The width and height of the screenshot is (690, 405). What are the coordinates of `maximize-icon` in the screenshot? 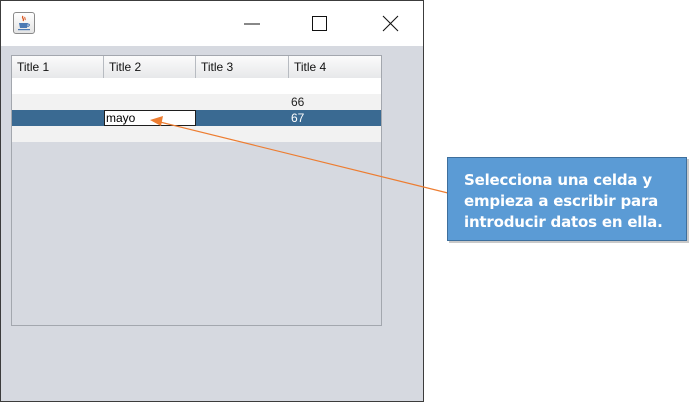 It's located at (319, 23).